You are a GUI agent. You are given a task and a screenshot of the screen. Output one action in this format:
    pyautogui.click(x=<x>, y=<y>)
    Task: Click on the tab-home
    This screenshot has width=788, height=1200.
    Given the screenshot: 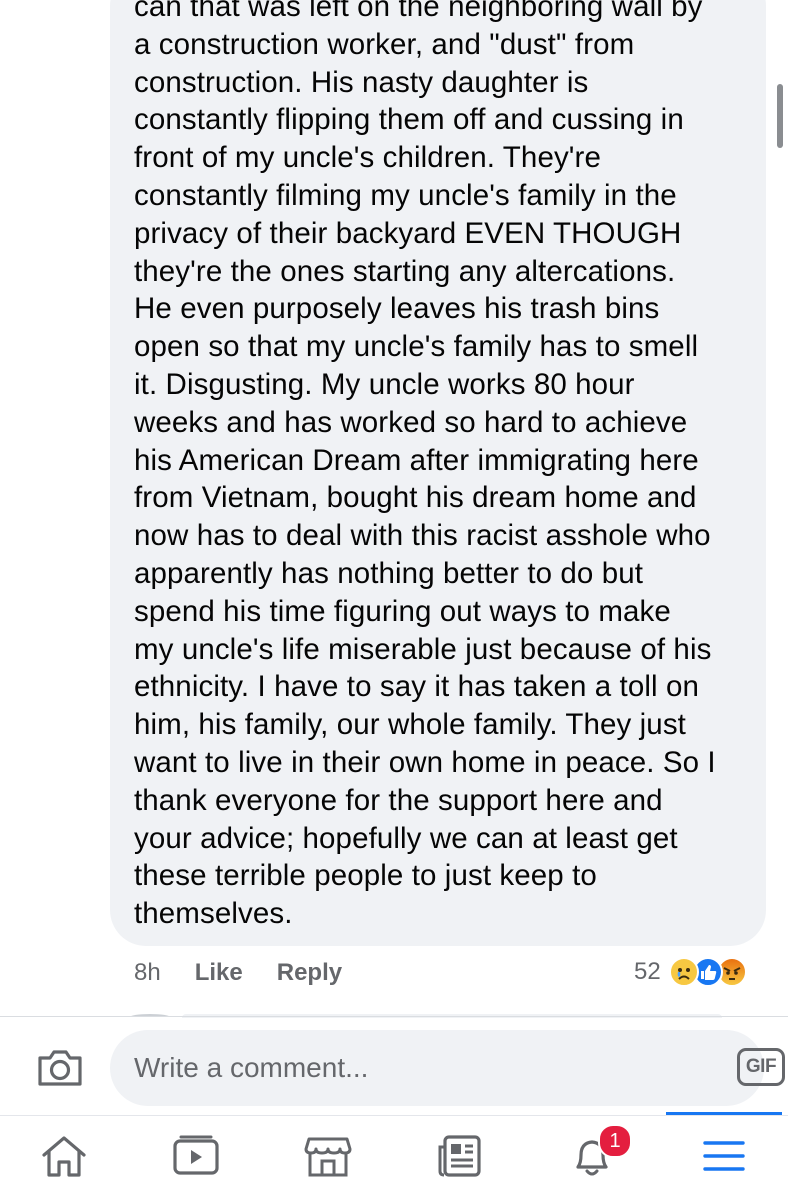 What is the action you would take?
    pyautogui.click(x=64, y=1158)
    